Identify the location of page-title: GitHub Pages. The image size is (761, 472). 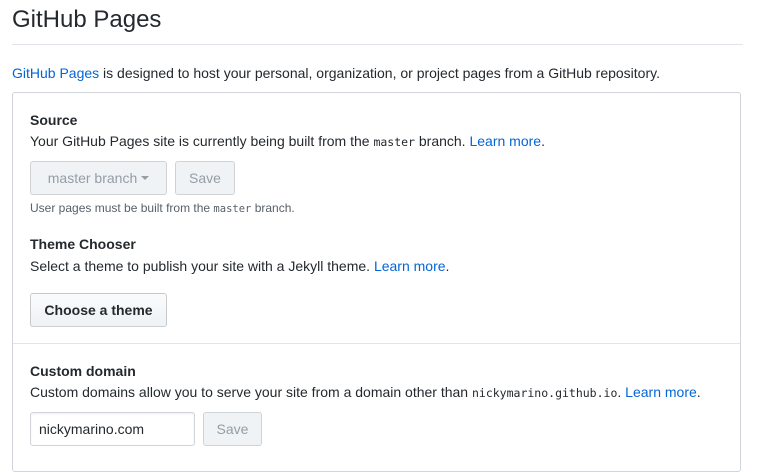
(87, 19).